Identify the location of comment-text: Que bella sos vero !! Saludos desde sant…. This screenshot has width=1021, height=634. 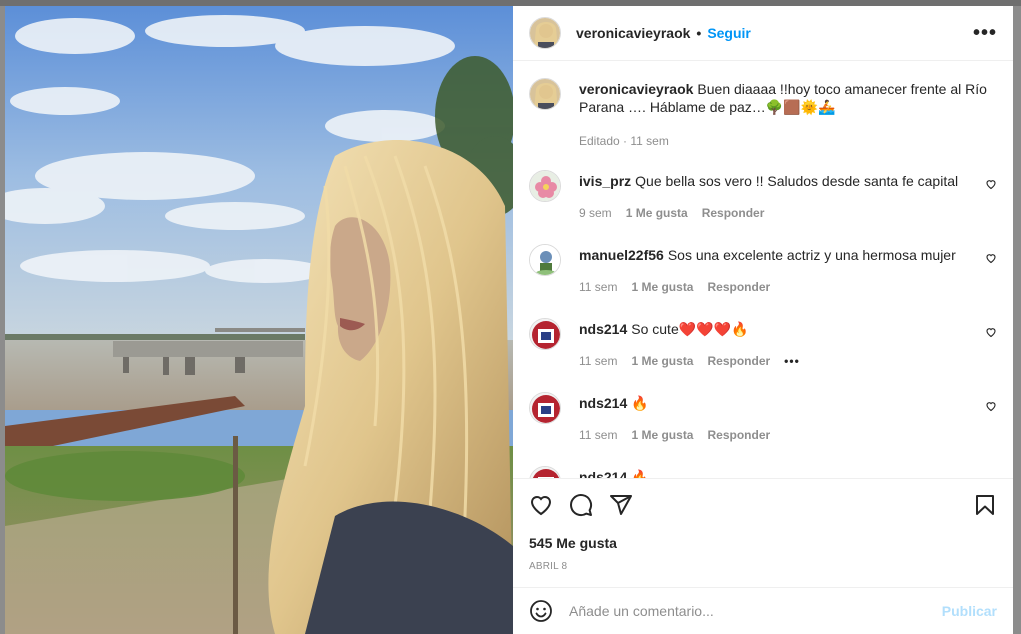
(797, 181).